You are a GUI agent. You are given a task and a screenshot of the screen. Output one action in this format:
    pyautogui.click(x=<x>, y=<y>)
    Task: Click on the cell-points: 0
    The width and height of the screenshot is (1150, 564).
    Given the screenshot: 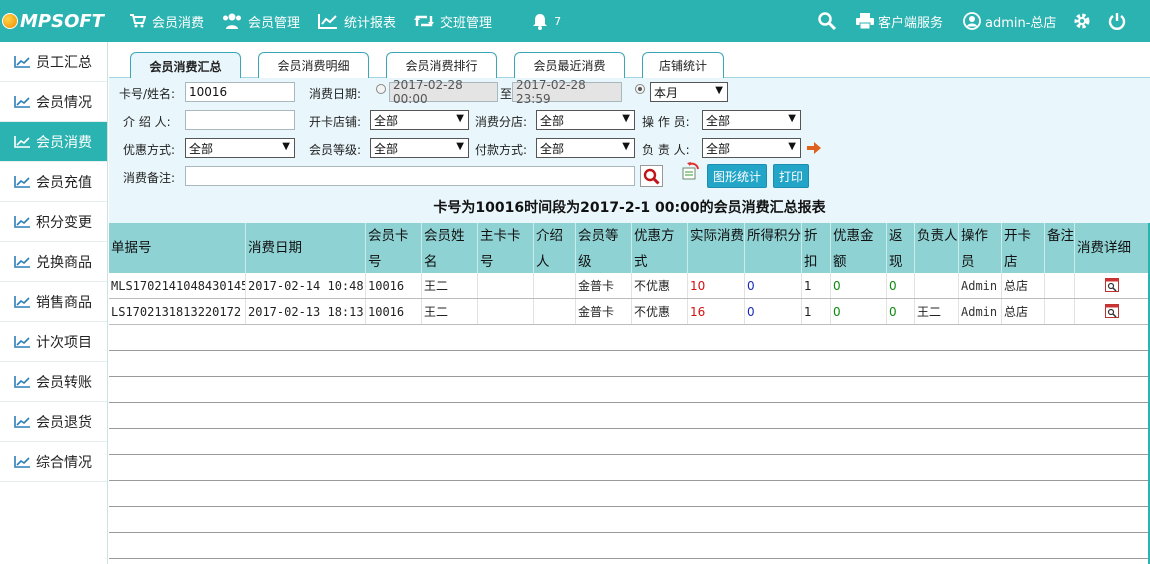 What is the action you would take?
    pyautogui.click(x=772, y=311)
    